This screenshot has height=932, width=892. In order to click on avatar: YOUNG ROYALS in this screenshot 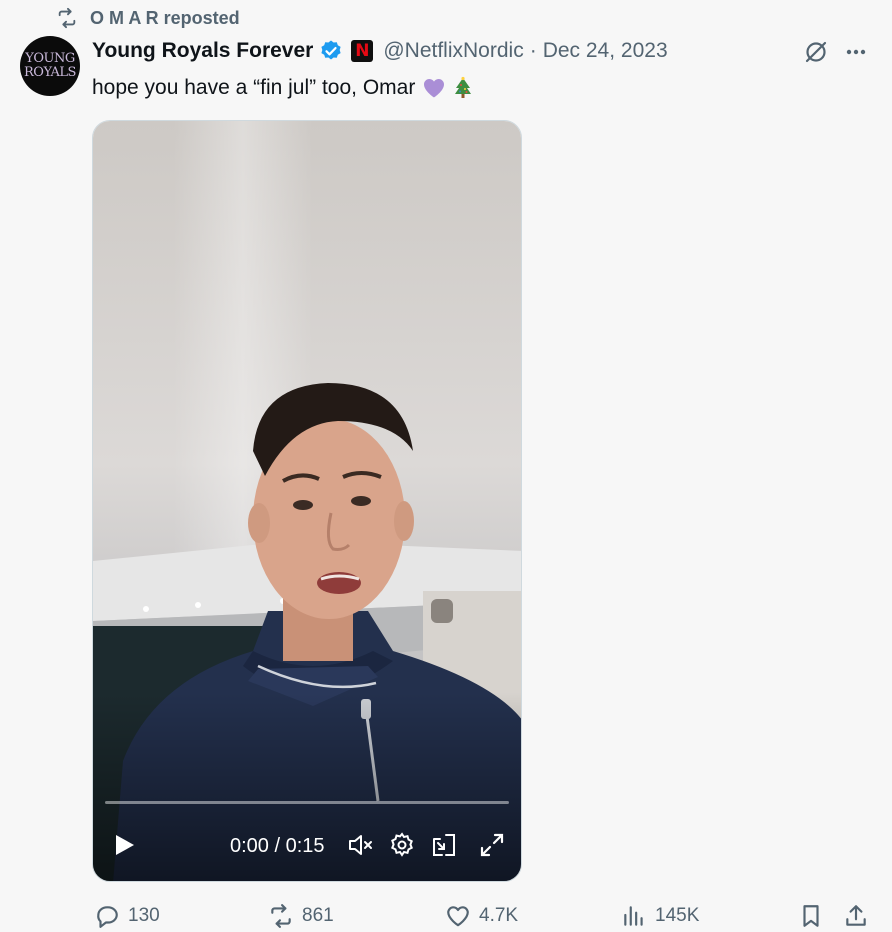, I will do `click(50, 66)`.